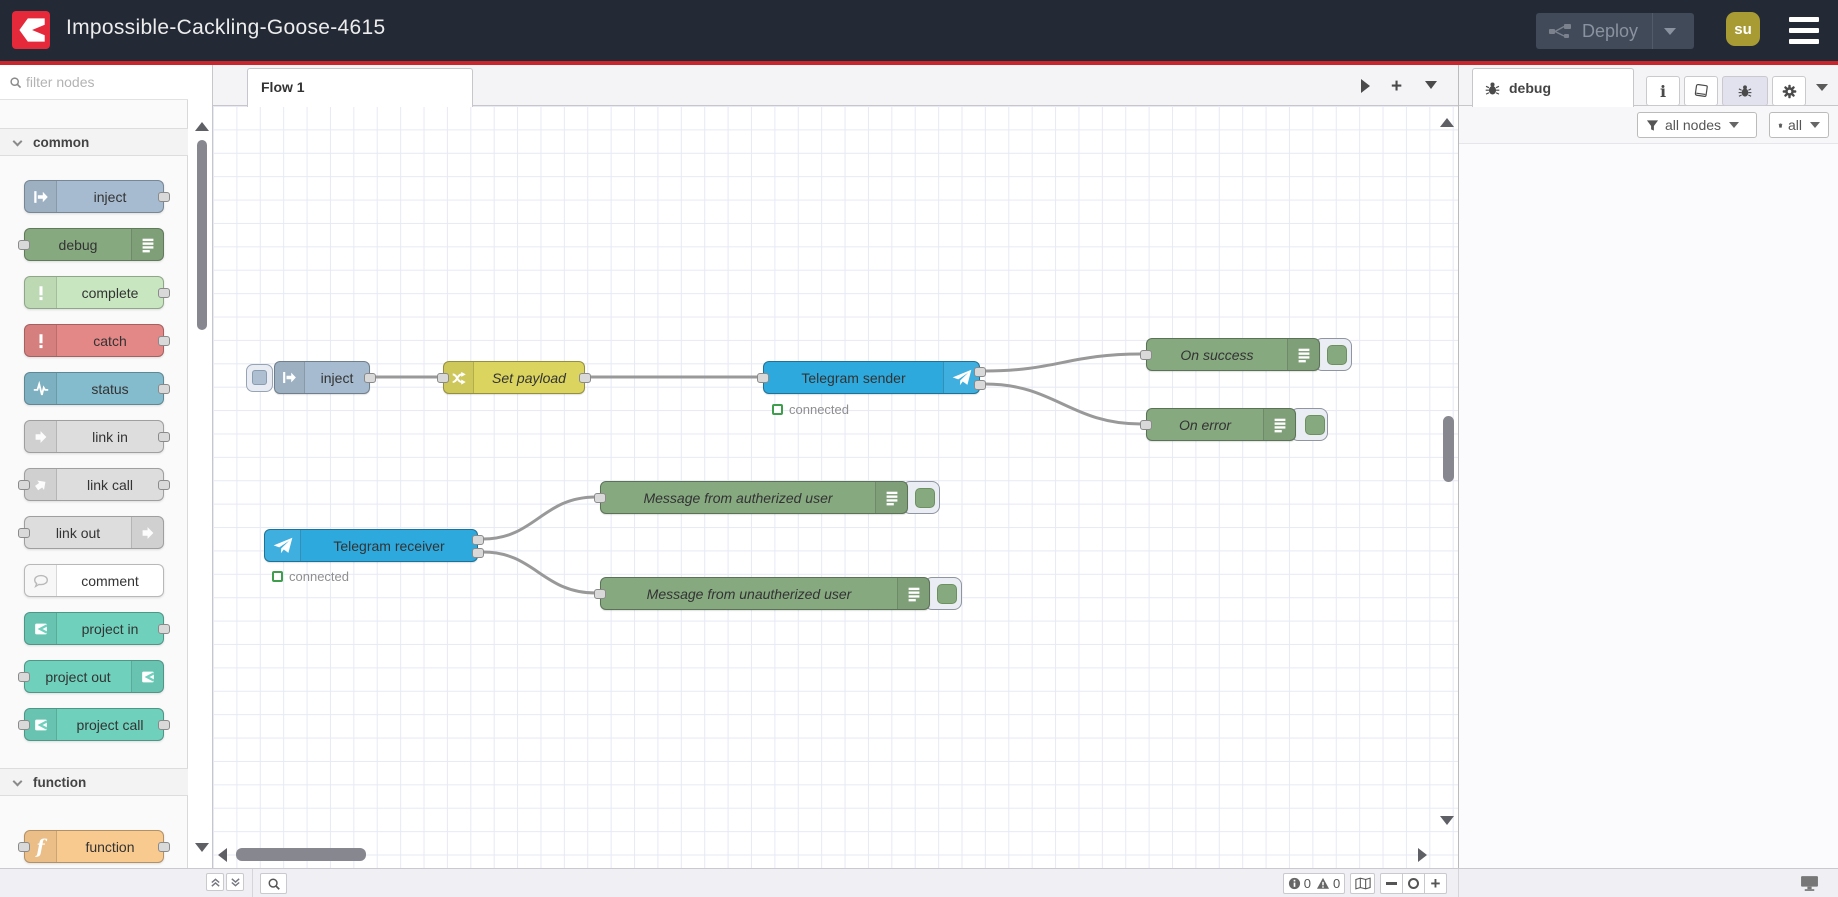 The height and width of the screenshot is (897, 1838). What do you see at coordinates (31, 30) in the screenshot?
I see `node-red-logo` at bounding box center [31, 30].